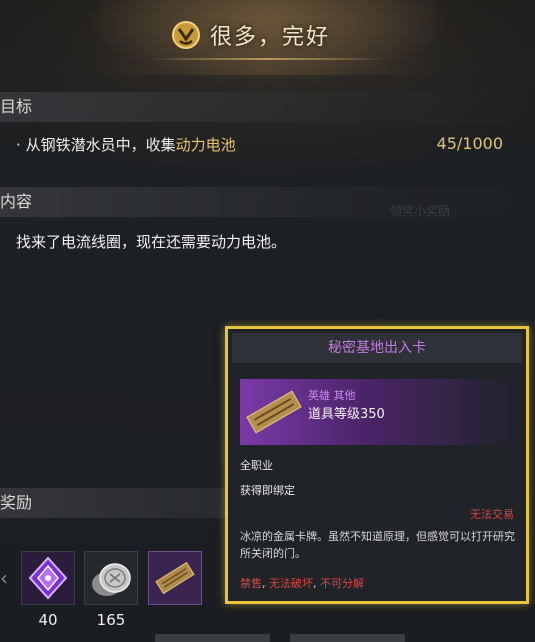  I want to click on reward-slot-gem, so click(48, 578).